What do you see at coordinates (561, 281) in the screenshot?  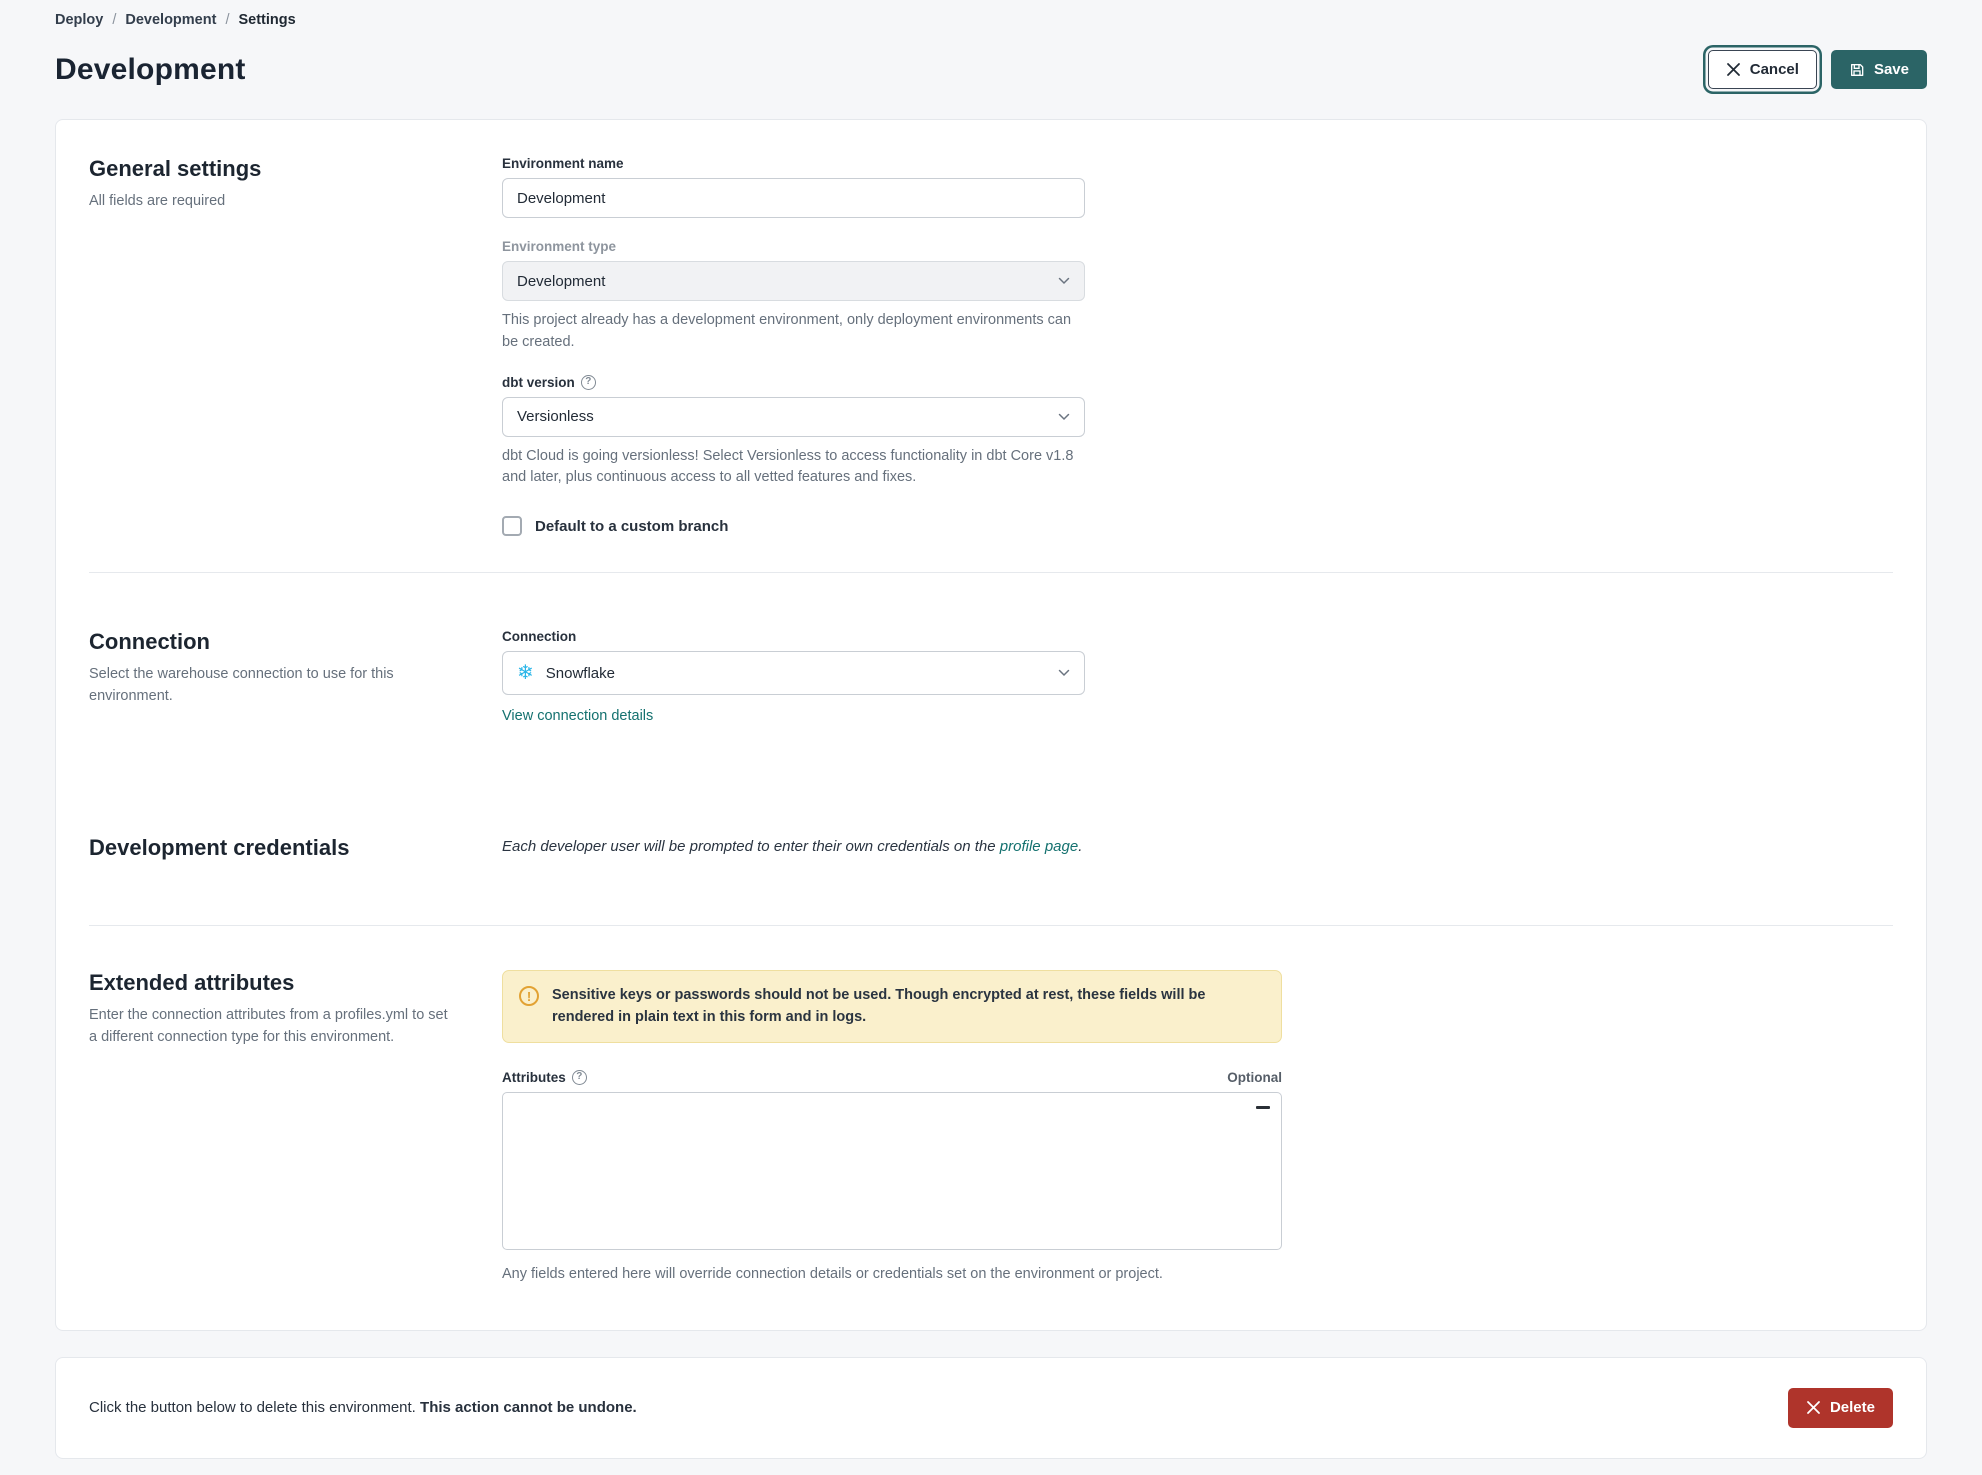 I see `environment-type-value: Development` at bounding box center [561, 281].